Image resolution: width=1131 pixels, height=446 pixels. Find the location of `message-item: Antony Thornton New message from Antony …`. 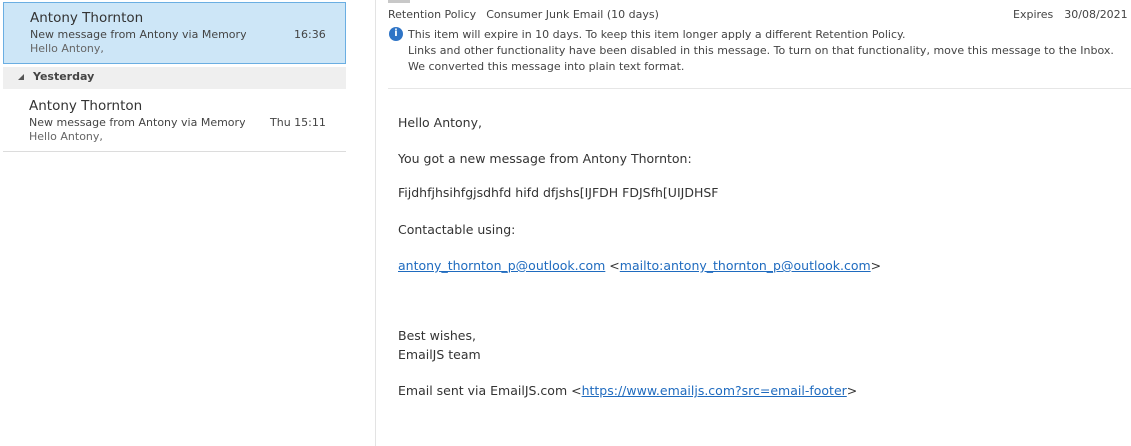

message-item: Antony Thornton New message from Antony … is located at coordinates (174, 121).